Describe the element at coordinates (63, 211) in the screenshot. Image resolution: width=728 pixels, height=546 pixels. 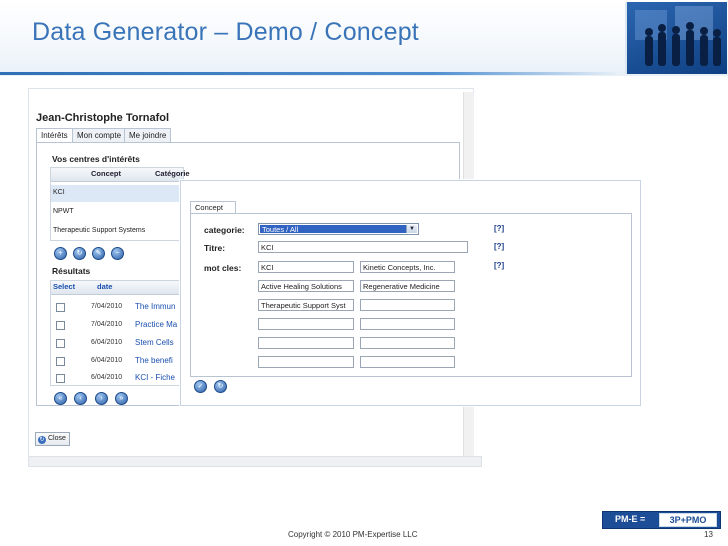
I see `interest-label: NPWT` at that location.